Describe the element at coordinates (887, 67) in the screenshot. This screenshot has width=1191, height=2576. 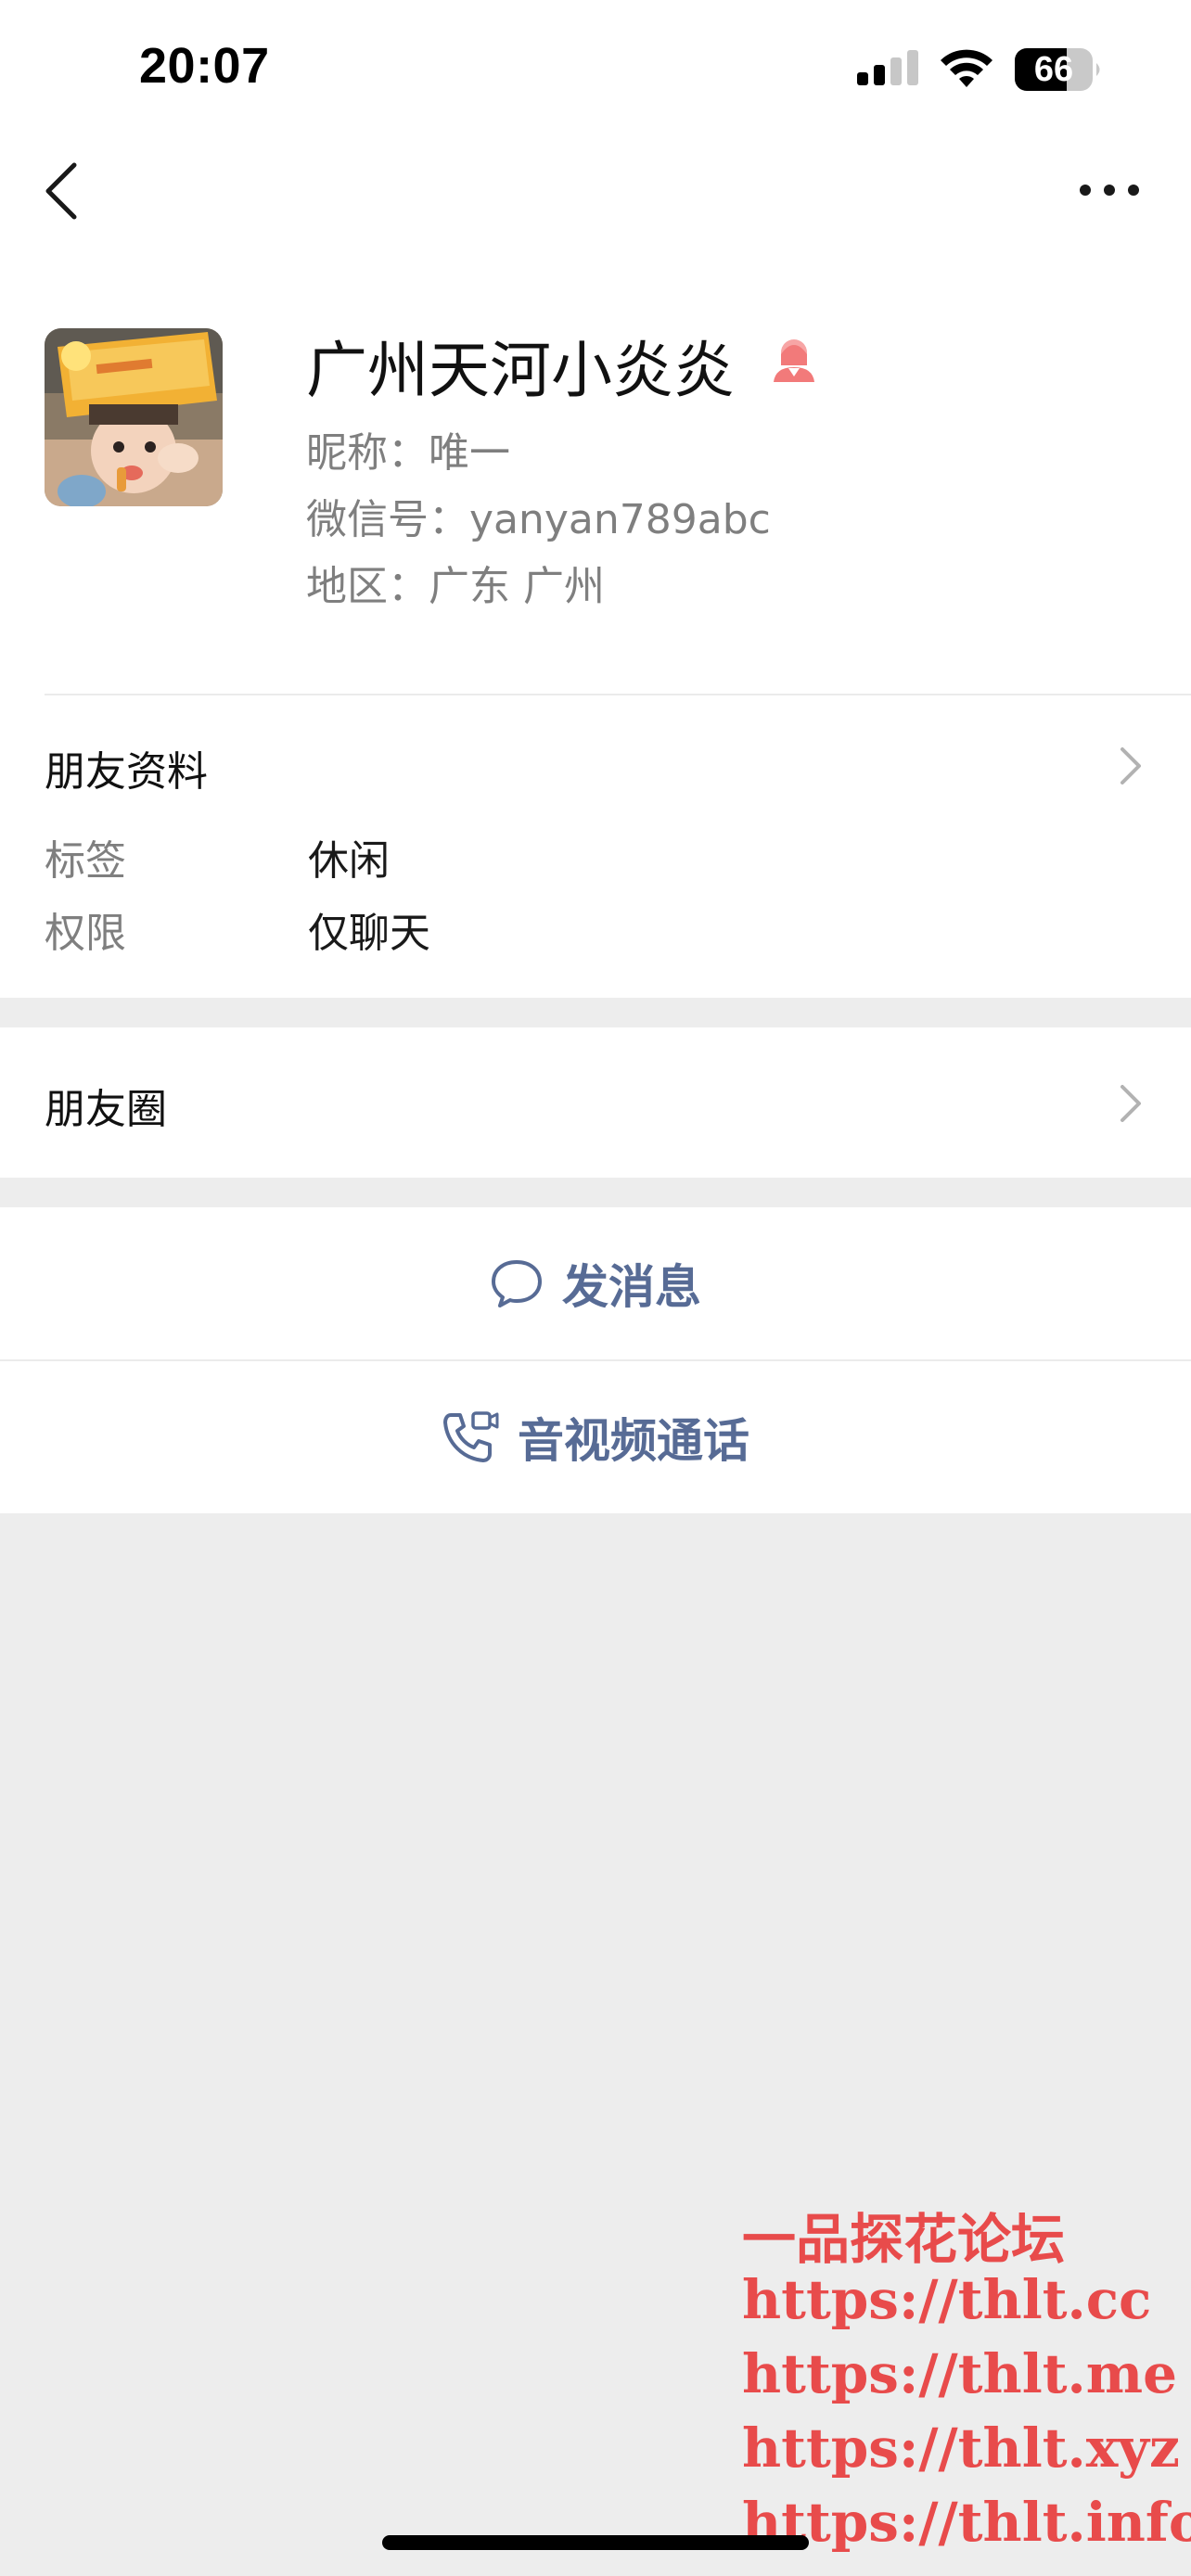
I see `signal-icon` at that location.